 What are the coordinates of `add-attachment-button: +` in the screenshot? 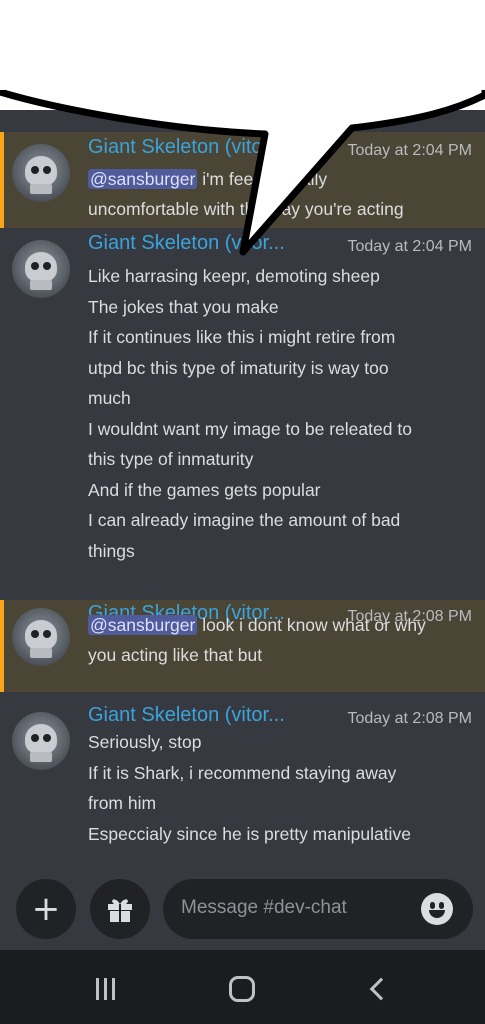 It's located at (46, 909).